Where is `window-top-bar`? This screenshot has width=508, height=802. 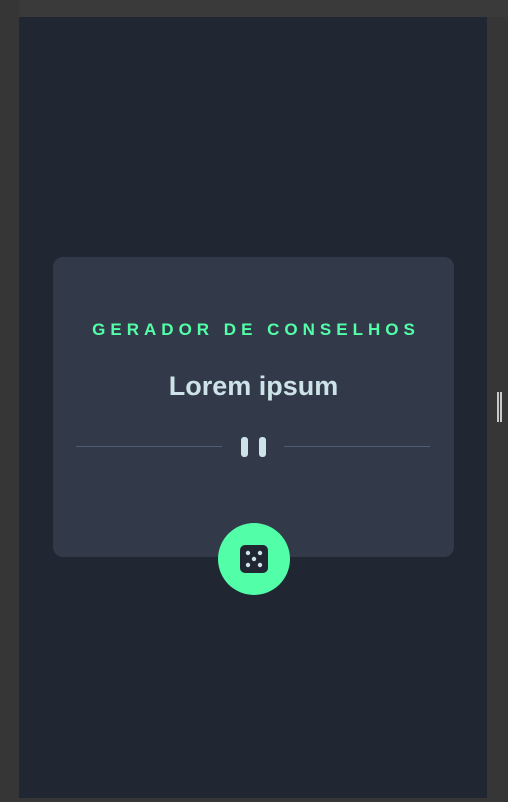
window-top-bar is located at coordinates (254, 8).